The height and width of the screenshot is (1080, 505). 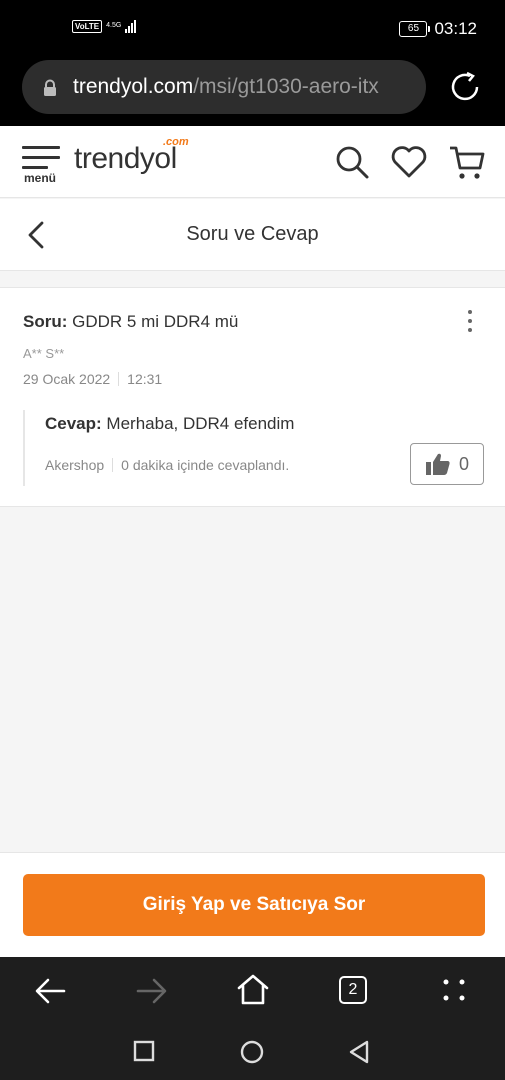 What do you see at coordinates (145, 379) in the screenshot?
I see `question-time: 12:31` at bounding box center [145, 379].